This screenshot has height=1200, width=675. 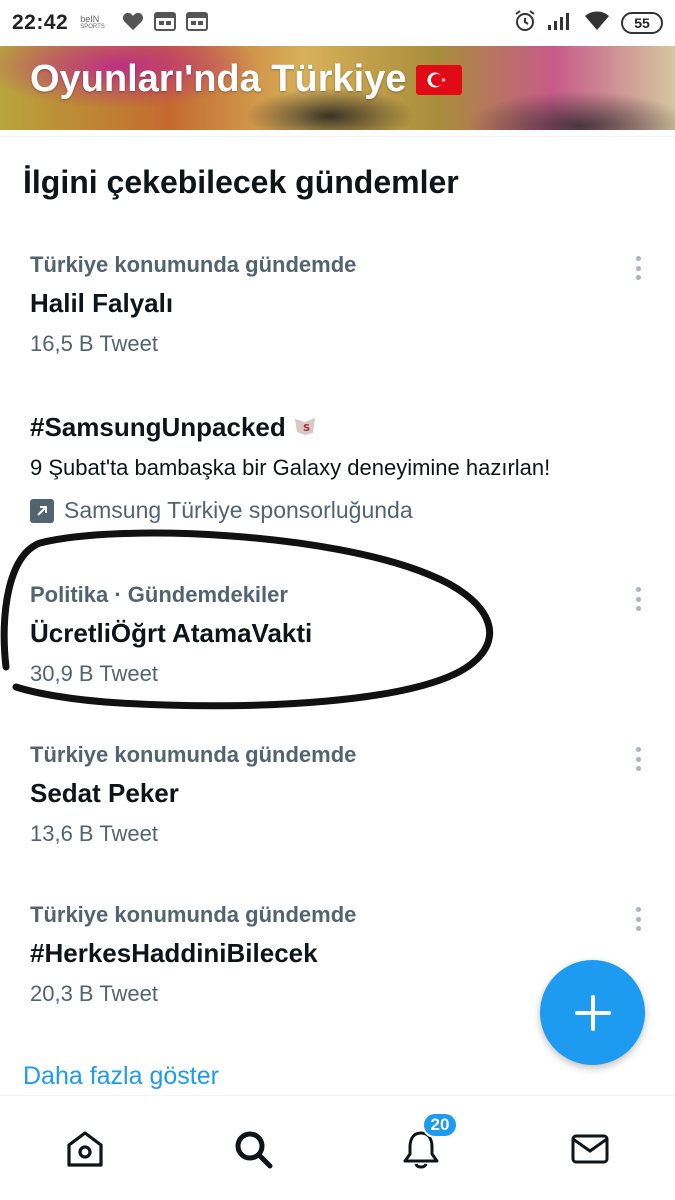 I want to click on signal-icon, so click(x=560, y=23).